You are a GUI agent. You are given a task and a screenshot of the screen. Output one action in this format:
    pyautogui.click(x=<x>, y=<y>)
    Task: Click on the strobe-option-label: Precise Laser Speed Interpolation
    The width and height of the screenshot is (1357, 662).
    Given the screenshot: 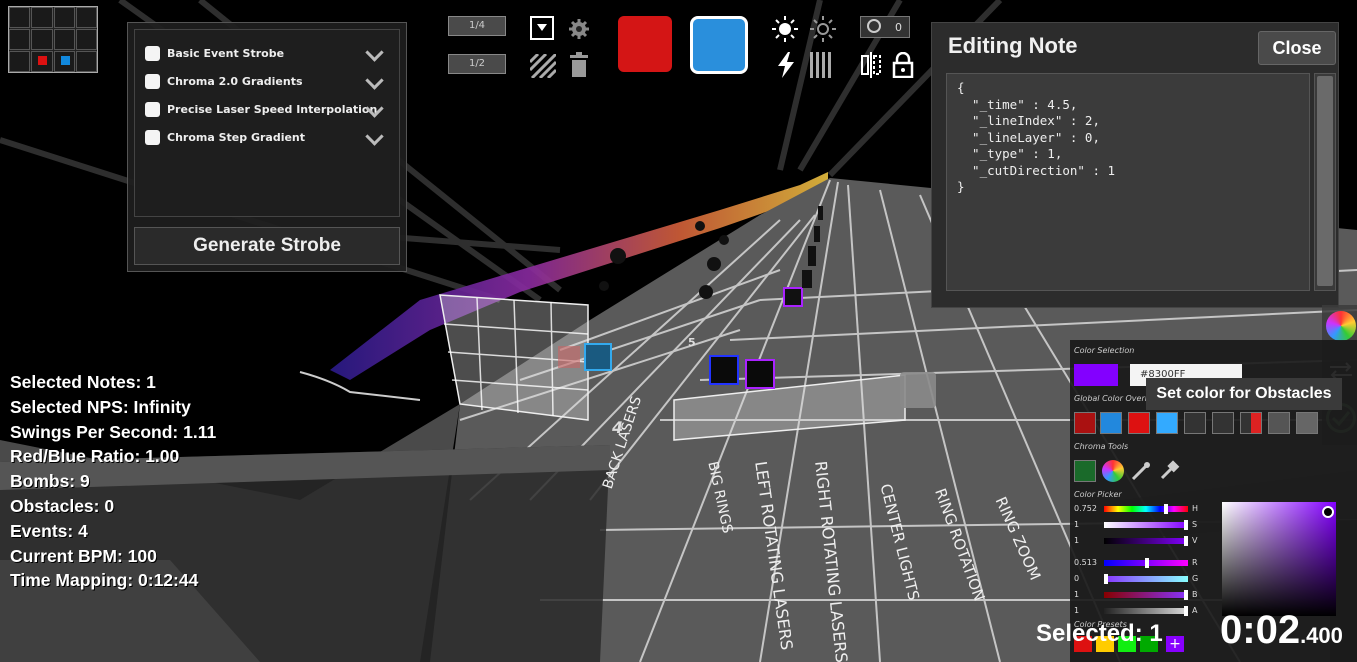 What is the action you would take?
    pyautogui.click(x=272, y=109)
    